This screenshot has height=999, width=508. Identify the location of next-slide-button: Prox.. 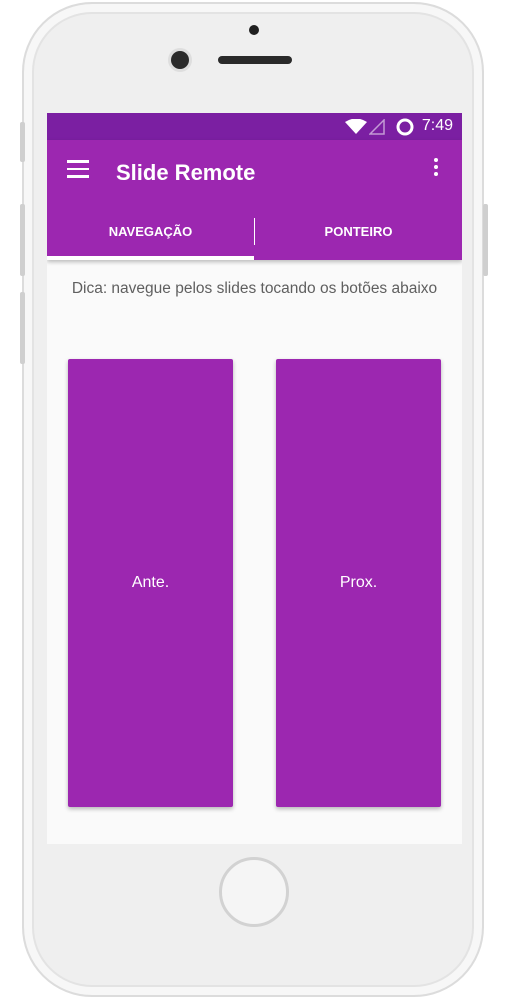
(358, 583).